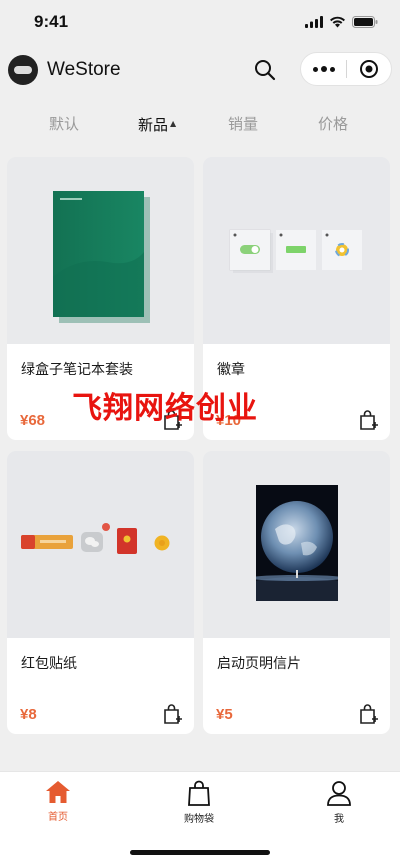  I want to click on tab-home: 首页, so click(58, 810).